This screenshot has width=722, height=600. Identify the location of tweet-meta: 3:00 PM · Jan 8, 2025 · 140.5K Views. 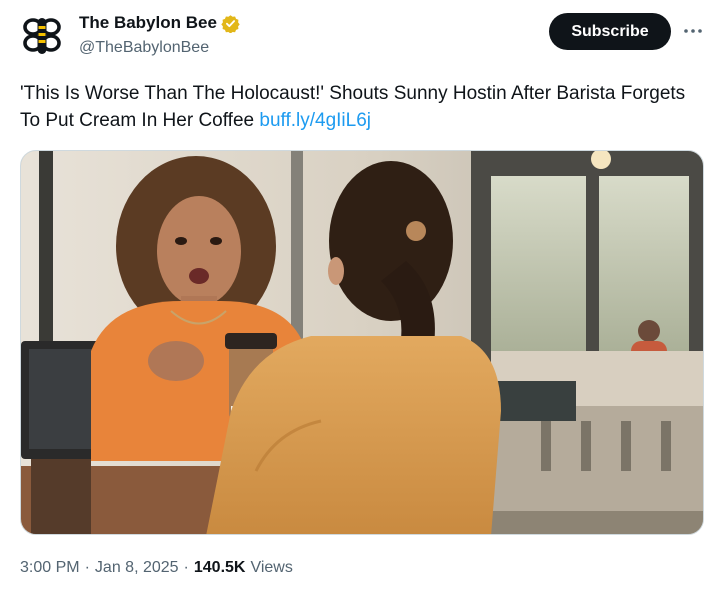
(156, 568).